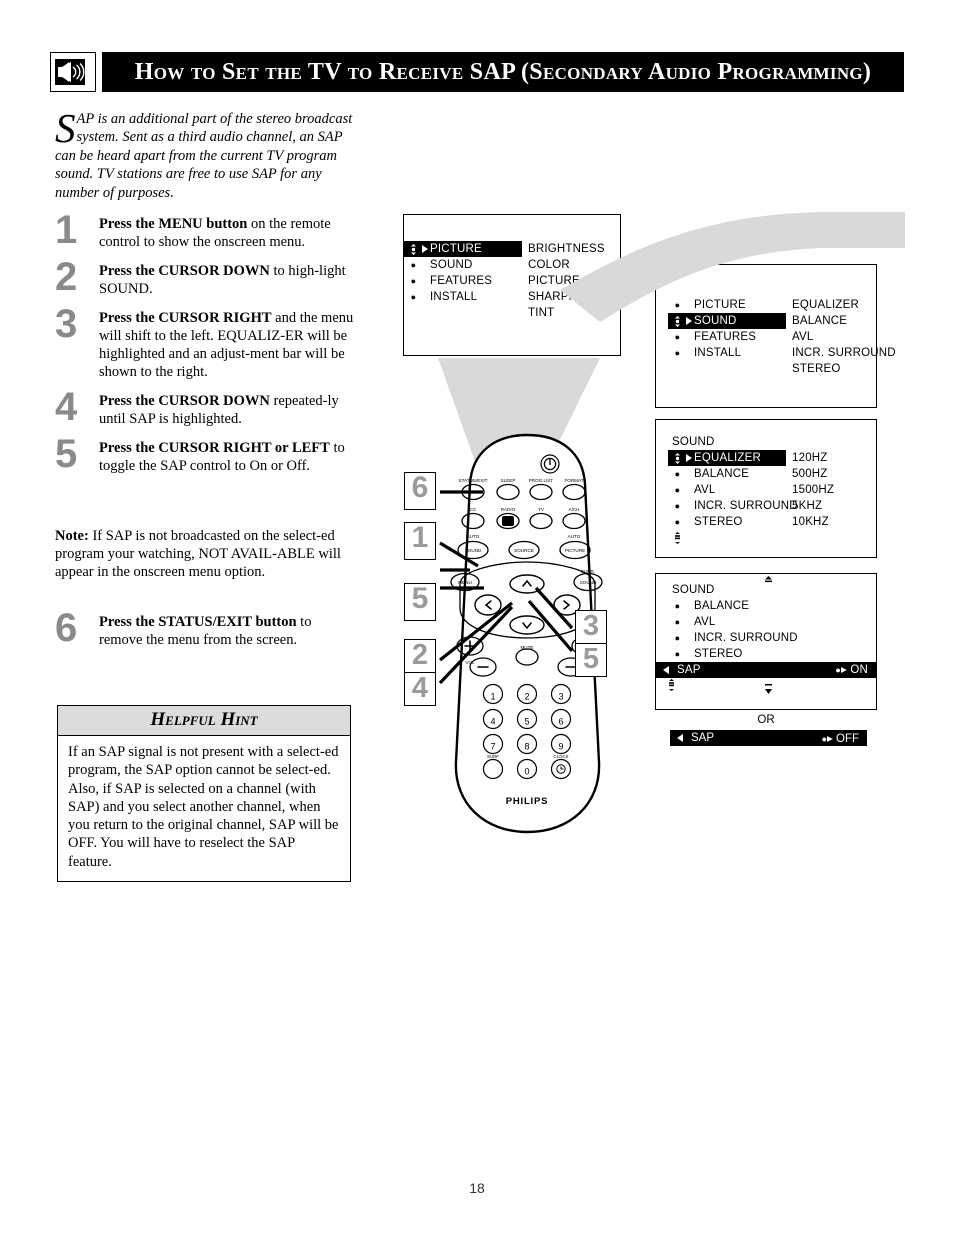 This screenshot has width=954, height=1235. Describe the element at coordinates (420, 491) in the screenshot. I see `callout-6: 6` at that location.